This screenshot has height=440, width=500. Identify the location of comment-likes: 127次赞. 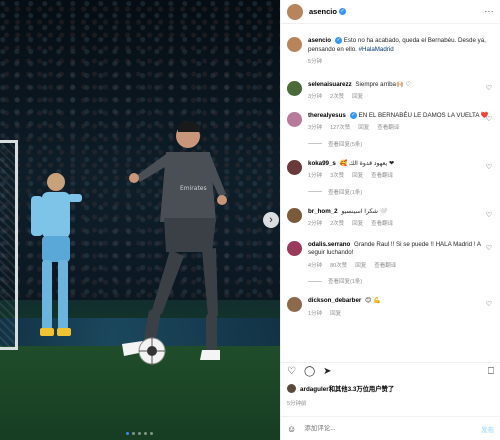
(340, 128).